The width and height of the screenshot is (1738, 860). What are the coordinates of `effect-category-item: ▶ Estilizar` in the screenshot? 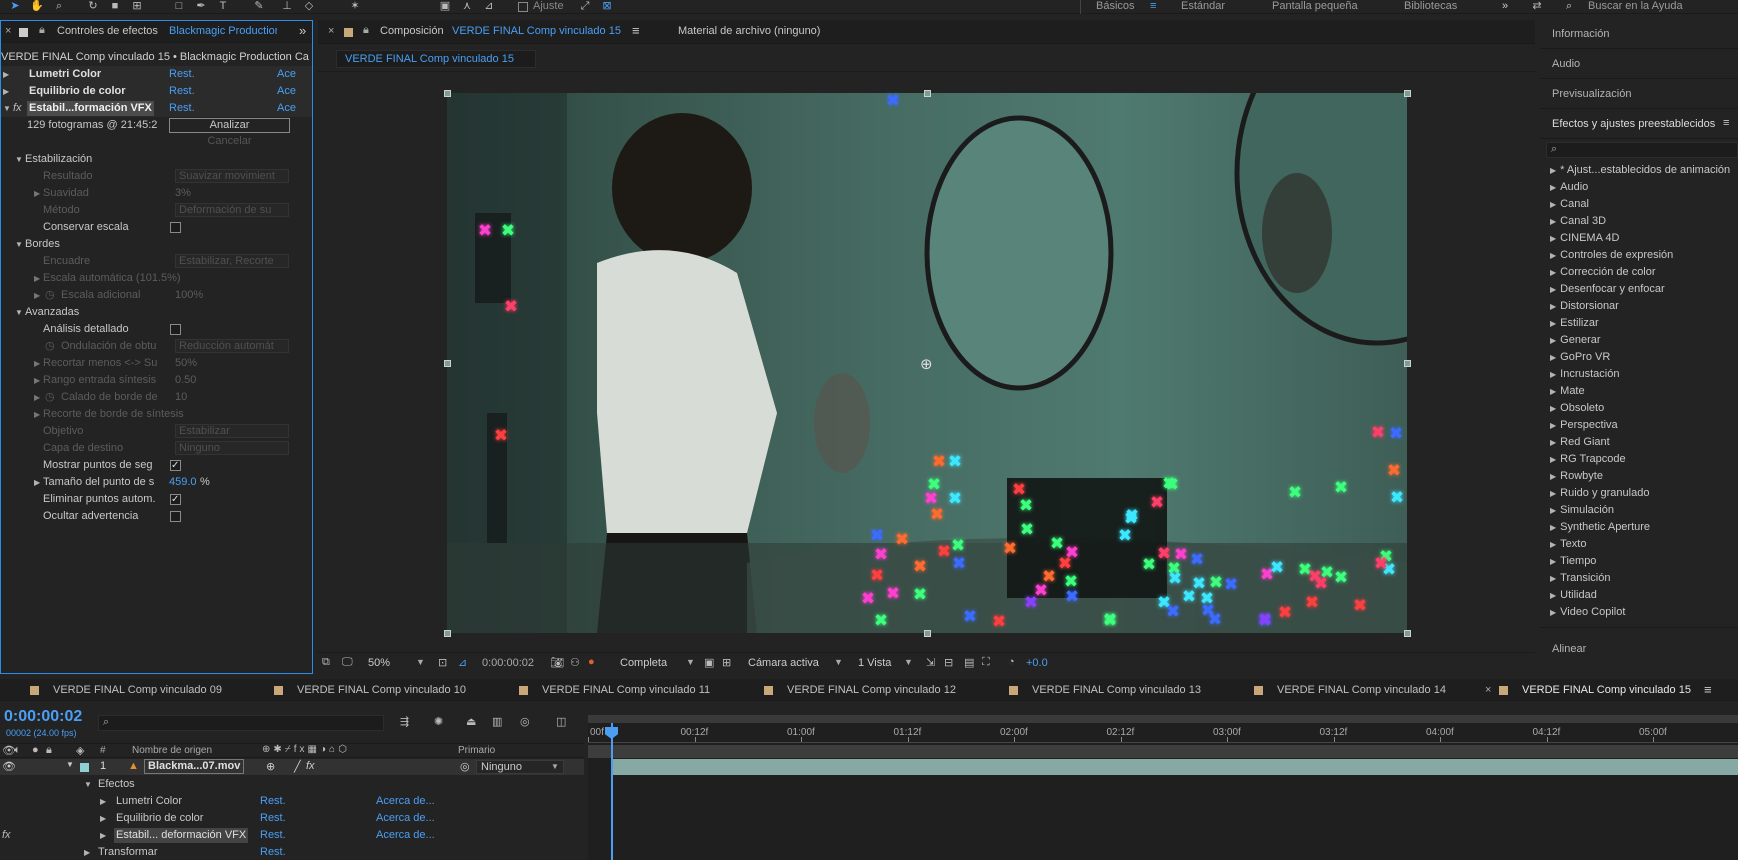 It's located at (1639, 323).